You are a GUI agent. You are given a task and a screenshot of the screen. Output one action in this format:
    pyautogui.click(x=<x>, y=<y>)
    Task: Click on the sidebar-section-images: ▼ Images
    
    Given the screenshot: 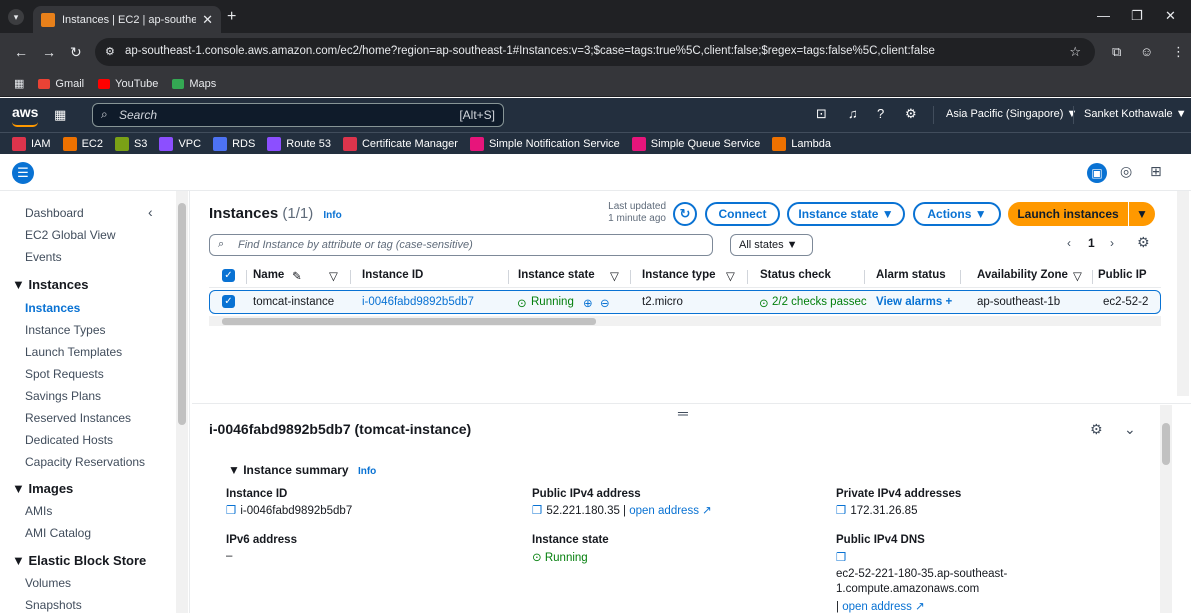 What is the action you would take?
    pyautogui.click(x=42, y=488)
    